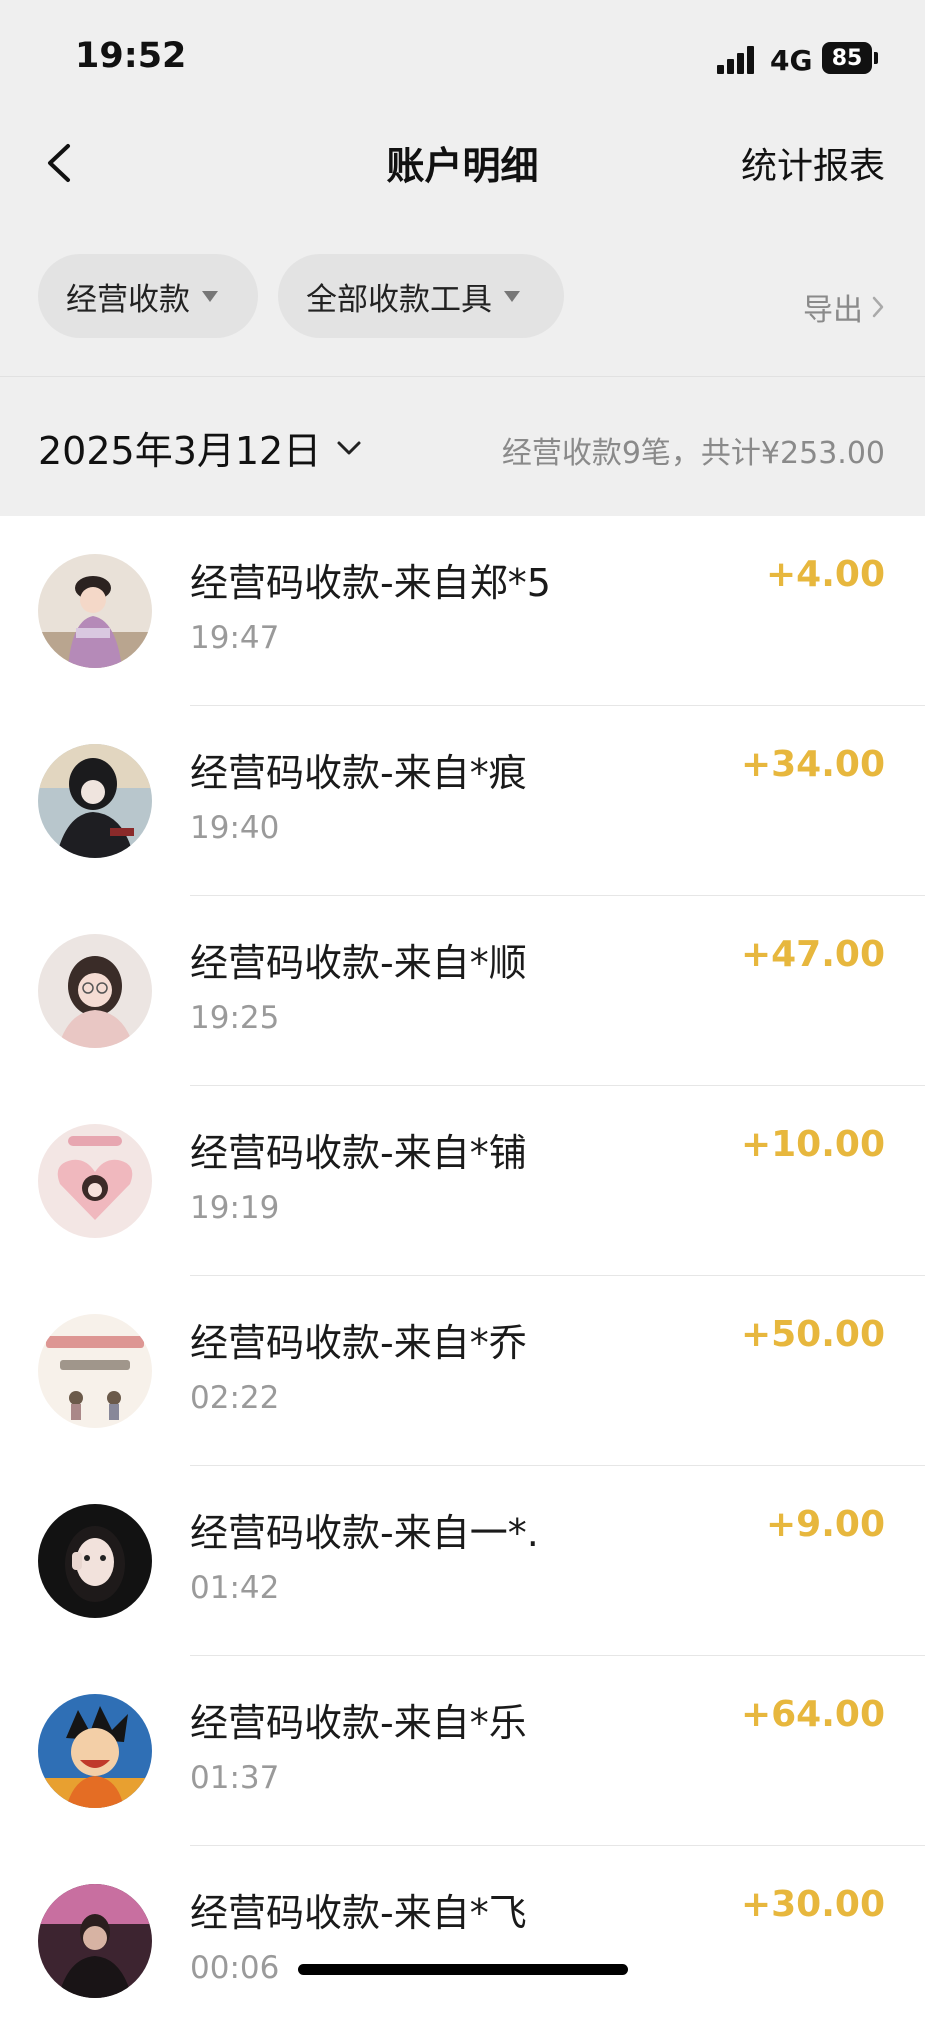 Image resolution: width=925 pixels, height=2036 pixels. I want to click on signal-icon, so click(737, 60).